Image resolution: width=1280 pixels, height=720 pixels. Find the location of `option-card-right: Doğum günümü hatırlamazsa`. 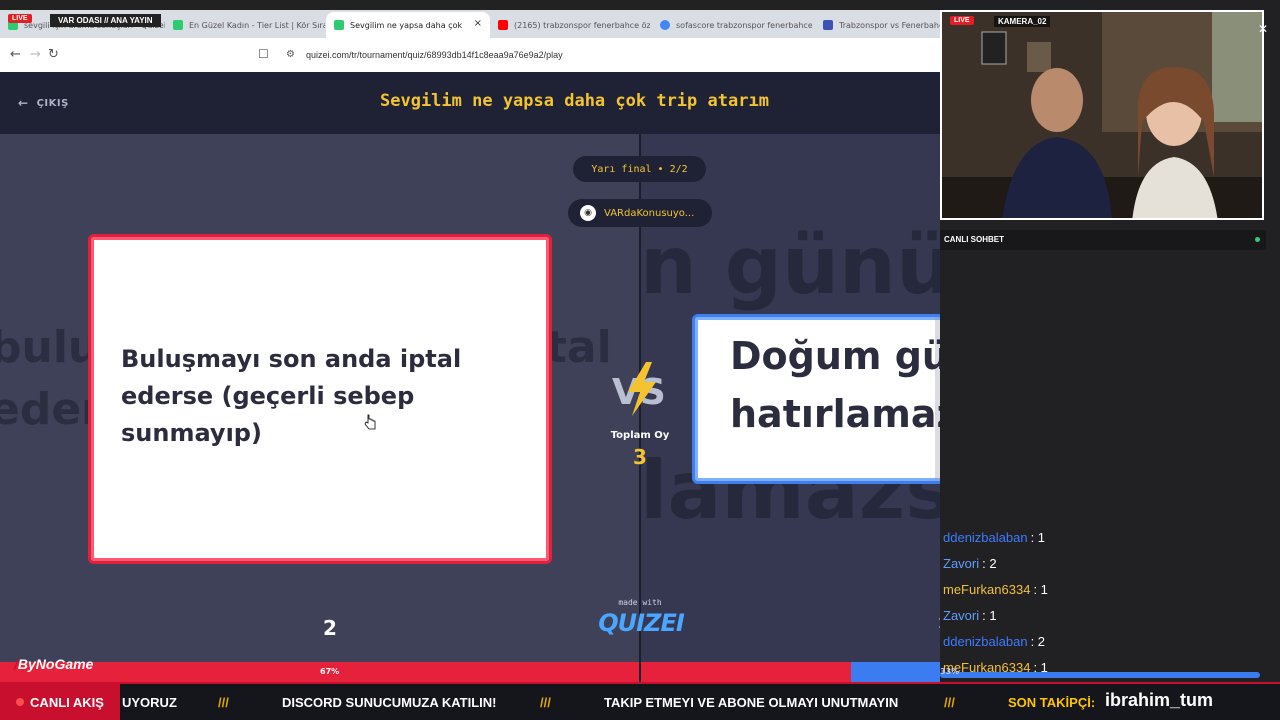

option-card-right: Doğum günümü hatırlamazsa is located at coordinates (816, 399).